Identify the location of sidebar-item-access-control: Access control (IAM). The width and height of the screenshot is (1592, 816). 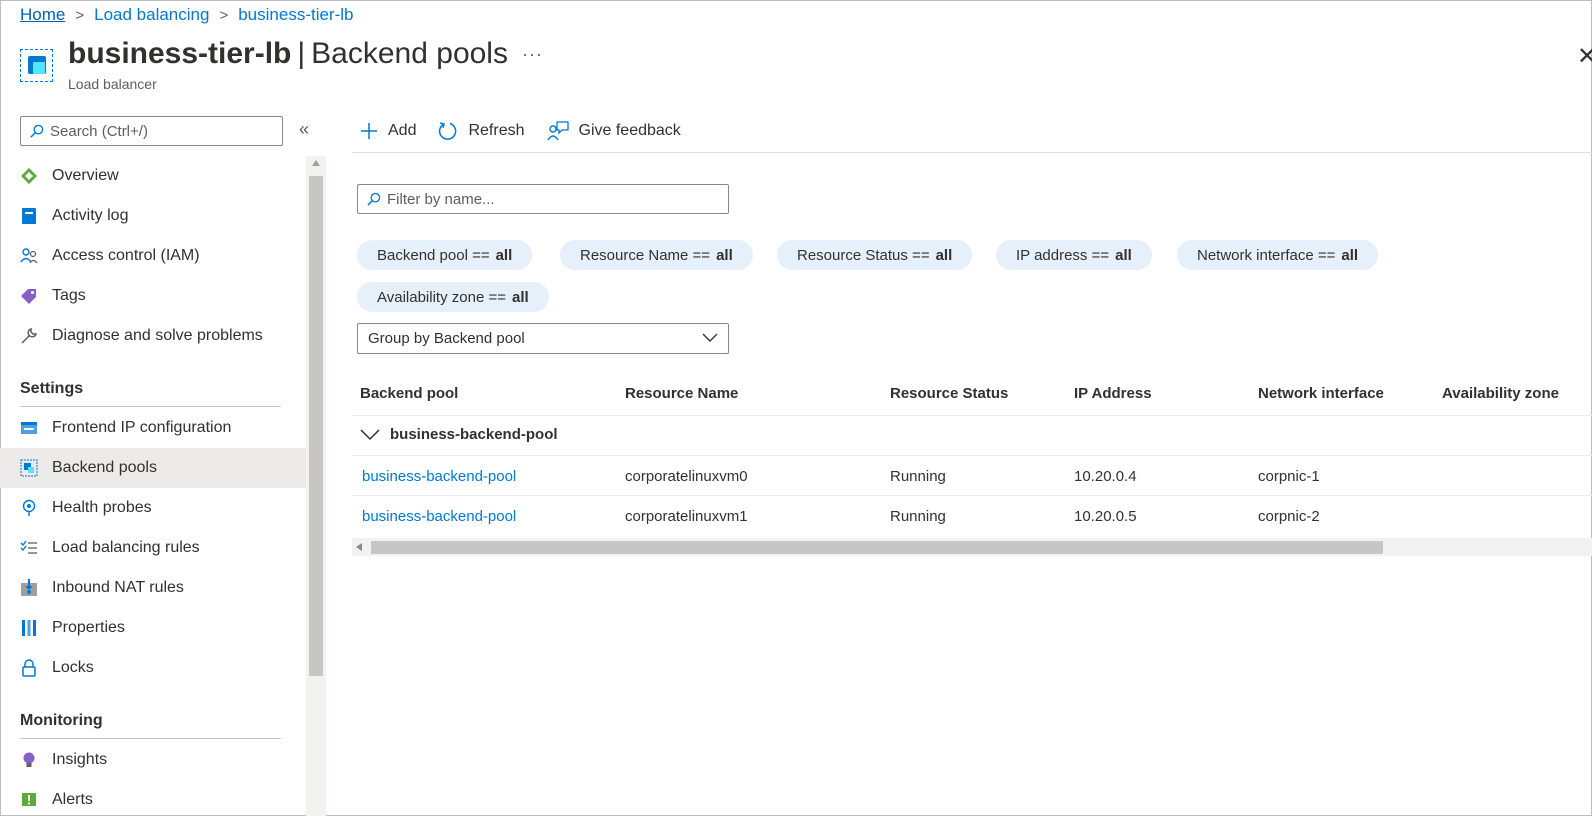
(153, 256).